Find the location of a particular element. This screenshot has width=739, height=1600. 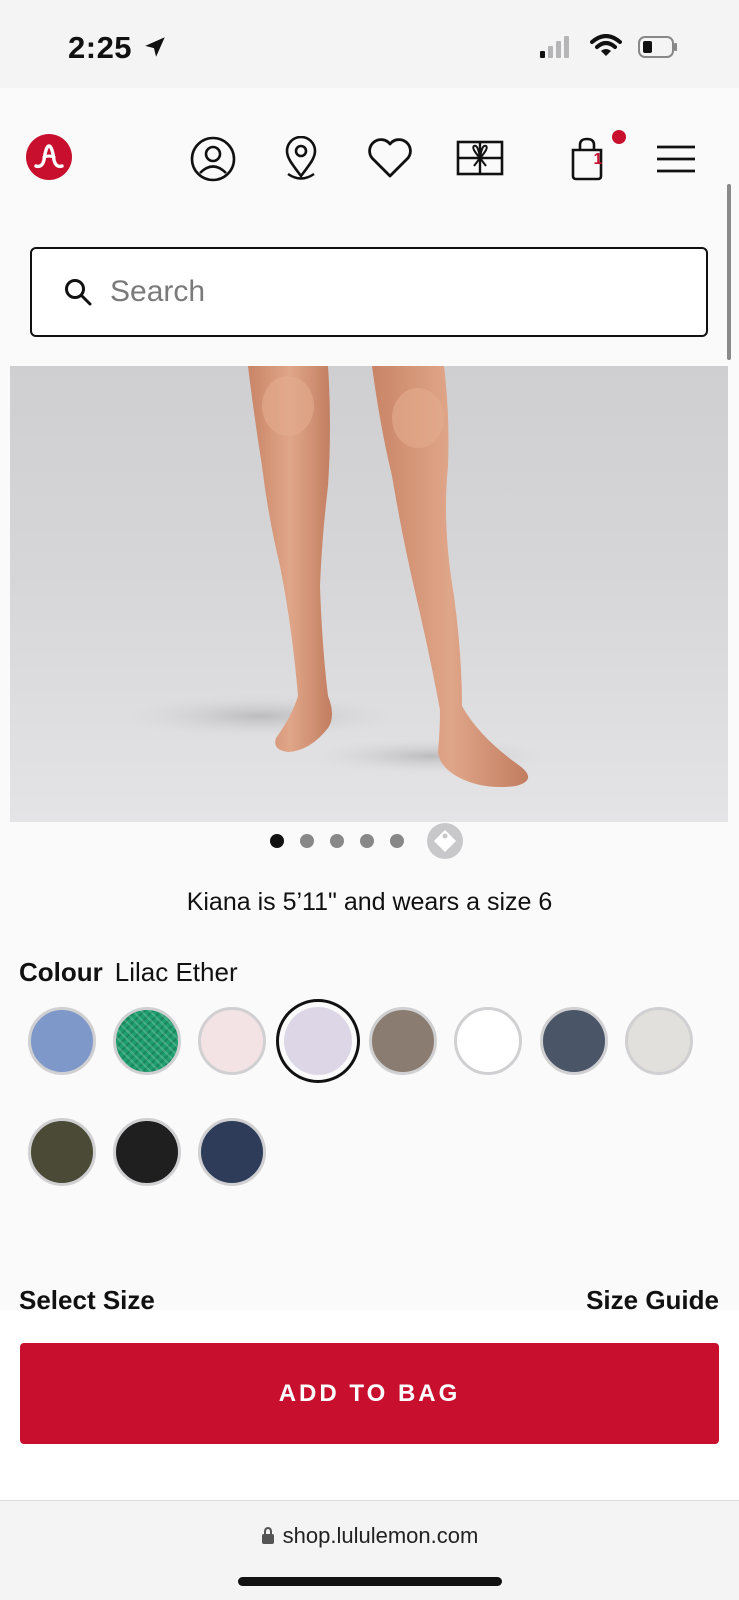

add-to-bag-button: ADD TO BAG is located at coordinates (369, 1393).